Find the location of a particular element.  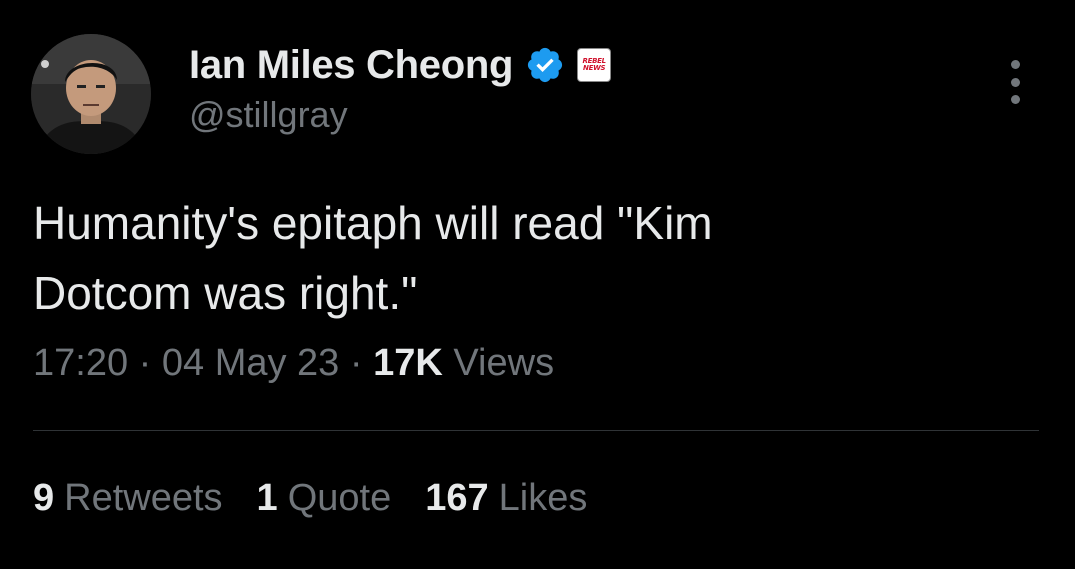

quotes-stat: 1 Quote is located at coordinates (324, 498).